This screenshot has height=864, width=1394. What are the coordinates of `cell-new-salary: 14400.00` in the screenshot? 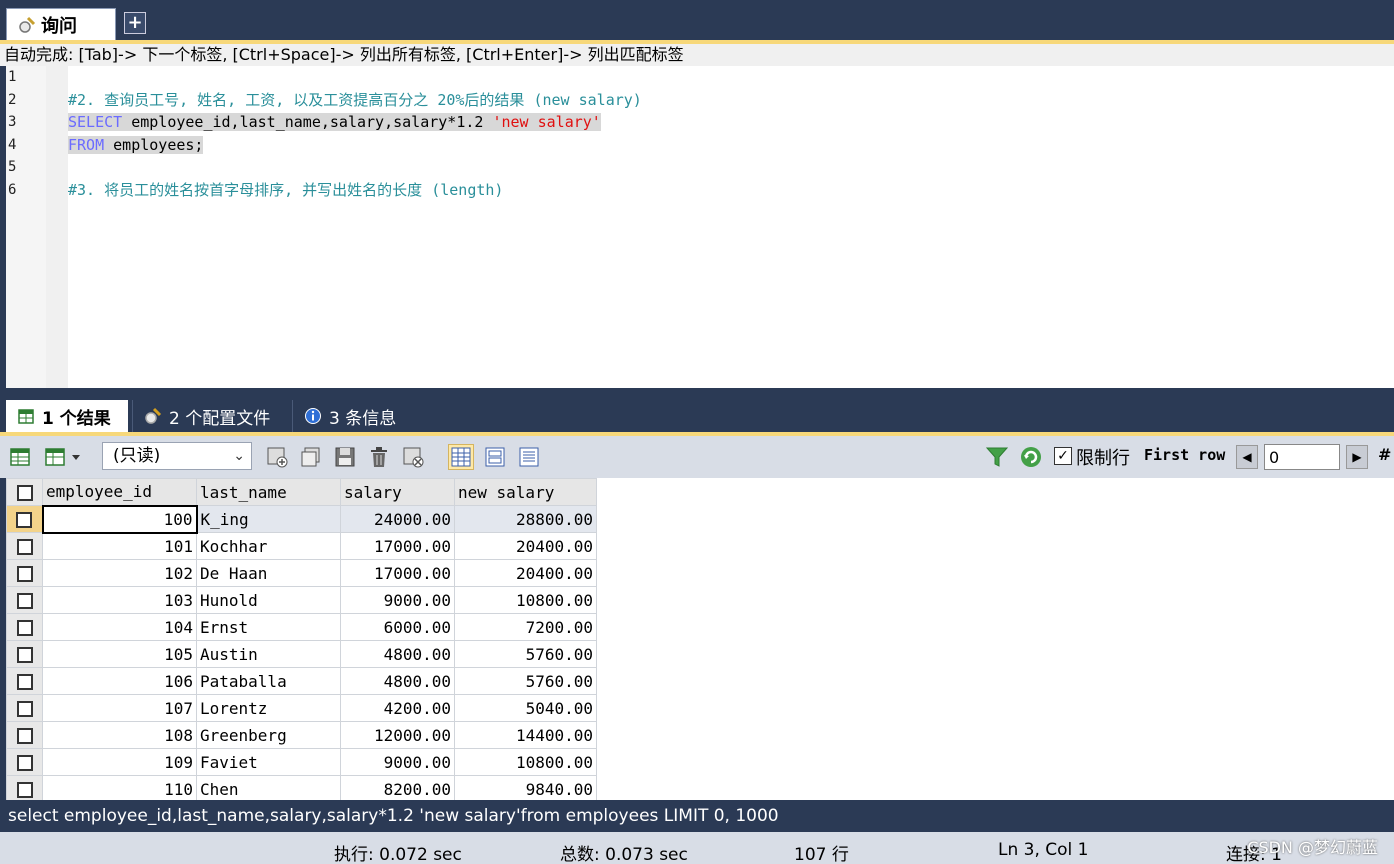 It's located at (525, 735).